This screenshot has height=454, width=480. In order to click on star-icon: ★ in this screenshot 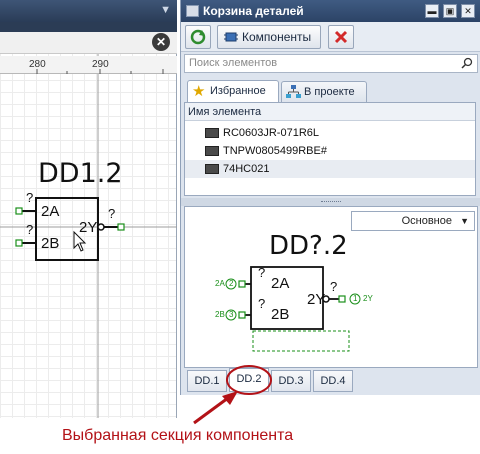, I will do `click(199, 91)`.